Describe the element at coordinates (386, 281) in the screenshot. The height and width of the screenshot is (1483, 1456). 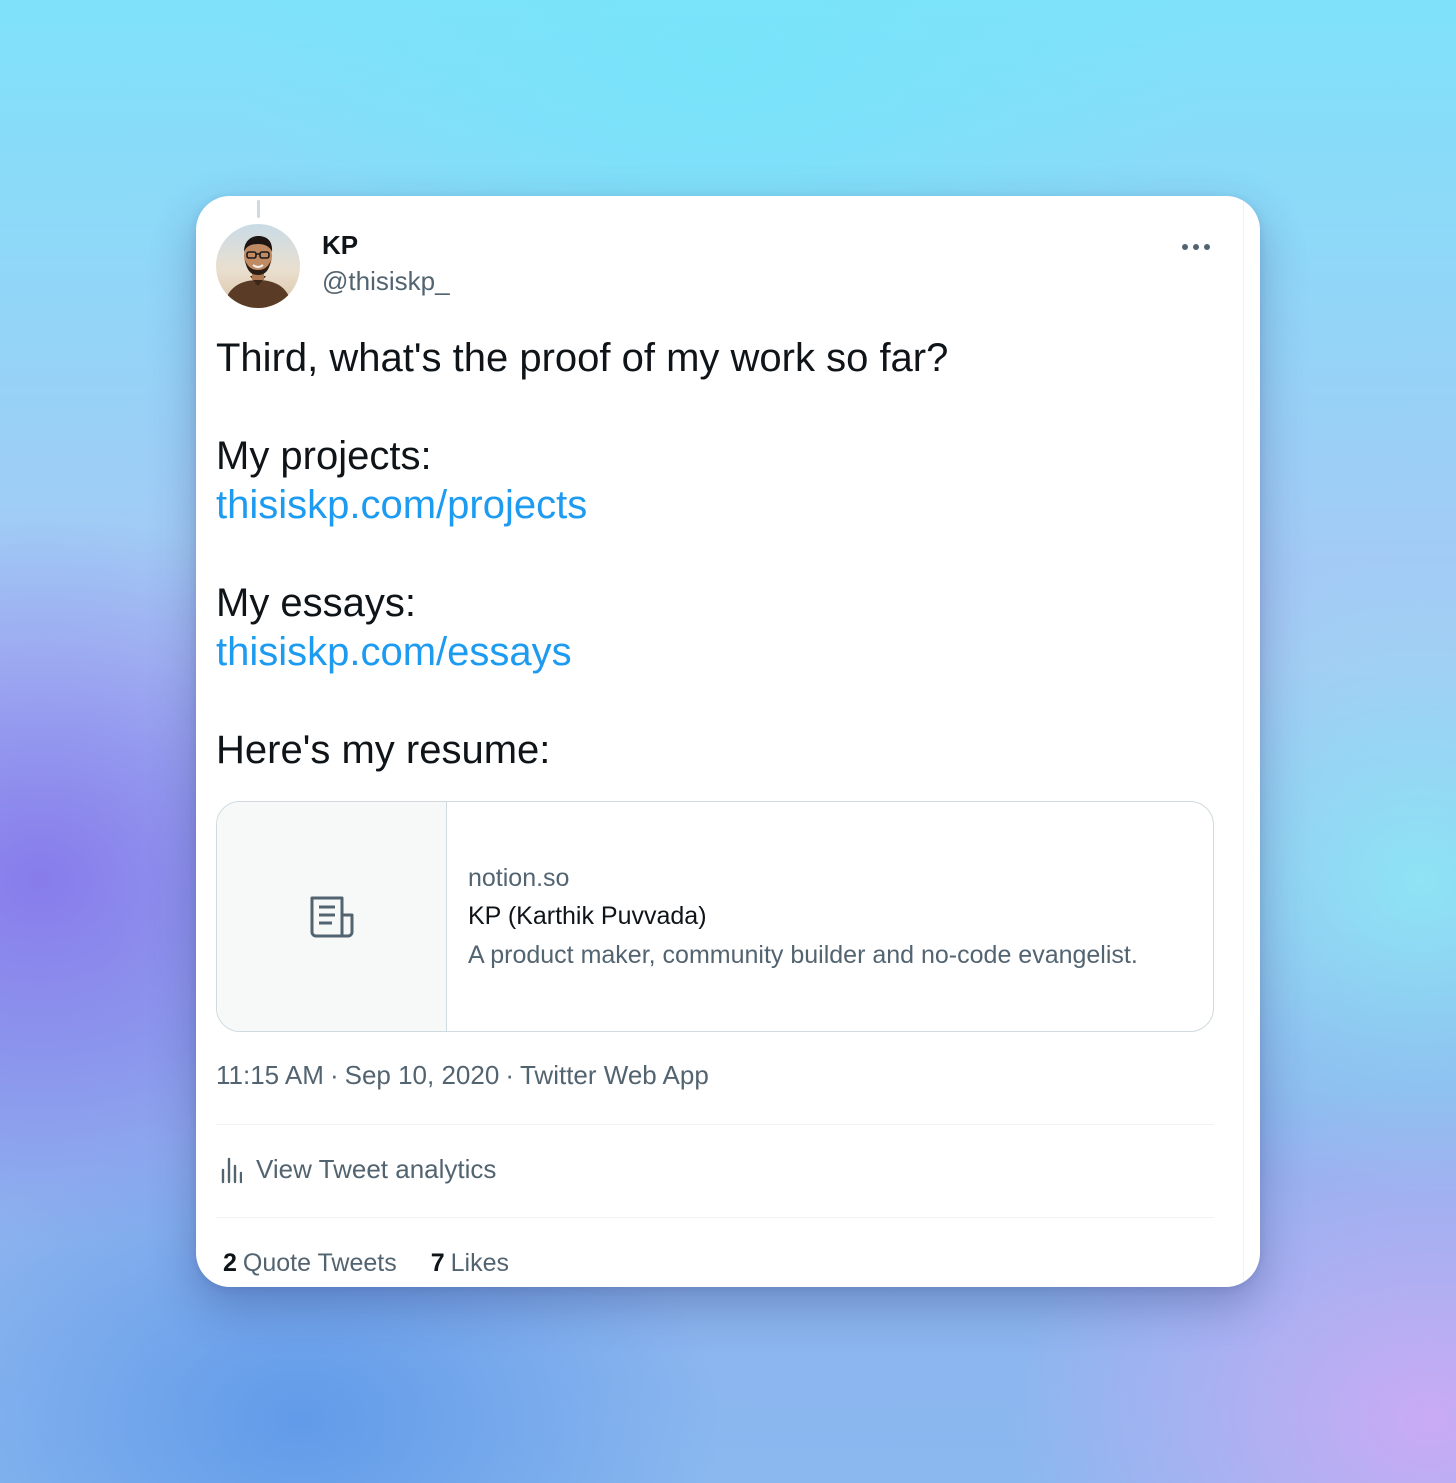
I see `author-handle: @thisiskp_` at that location.